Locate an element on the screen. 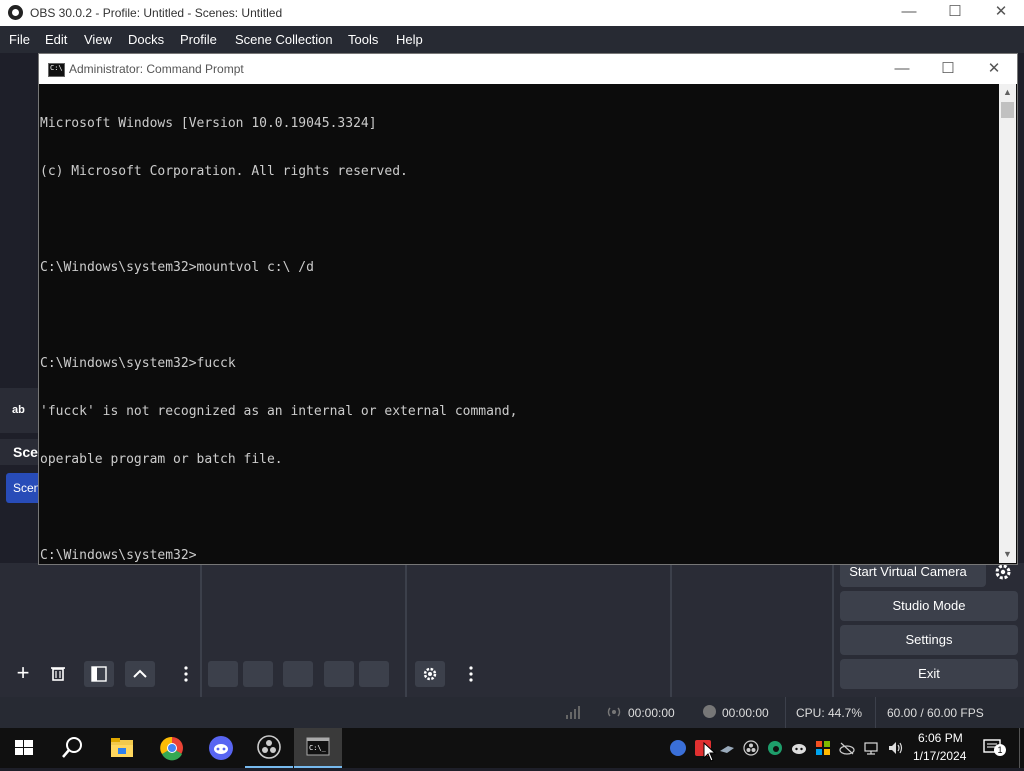 The height and width of the screenshot is (771, 1024). start-windows-icon is located at coordinates (24, 748).